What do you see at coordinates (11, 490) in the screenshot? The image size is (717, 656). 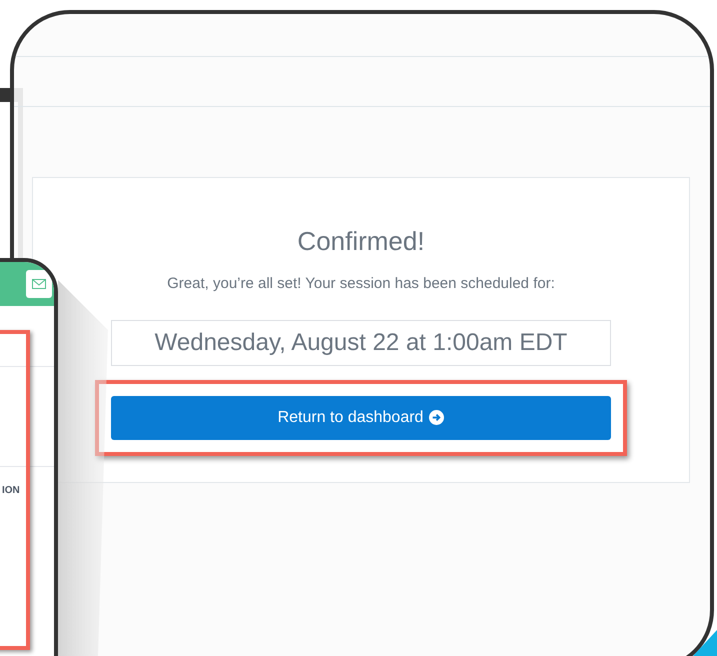 I see `column-heading: ION` at bounding box center [11, 490].